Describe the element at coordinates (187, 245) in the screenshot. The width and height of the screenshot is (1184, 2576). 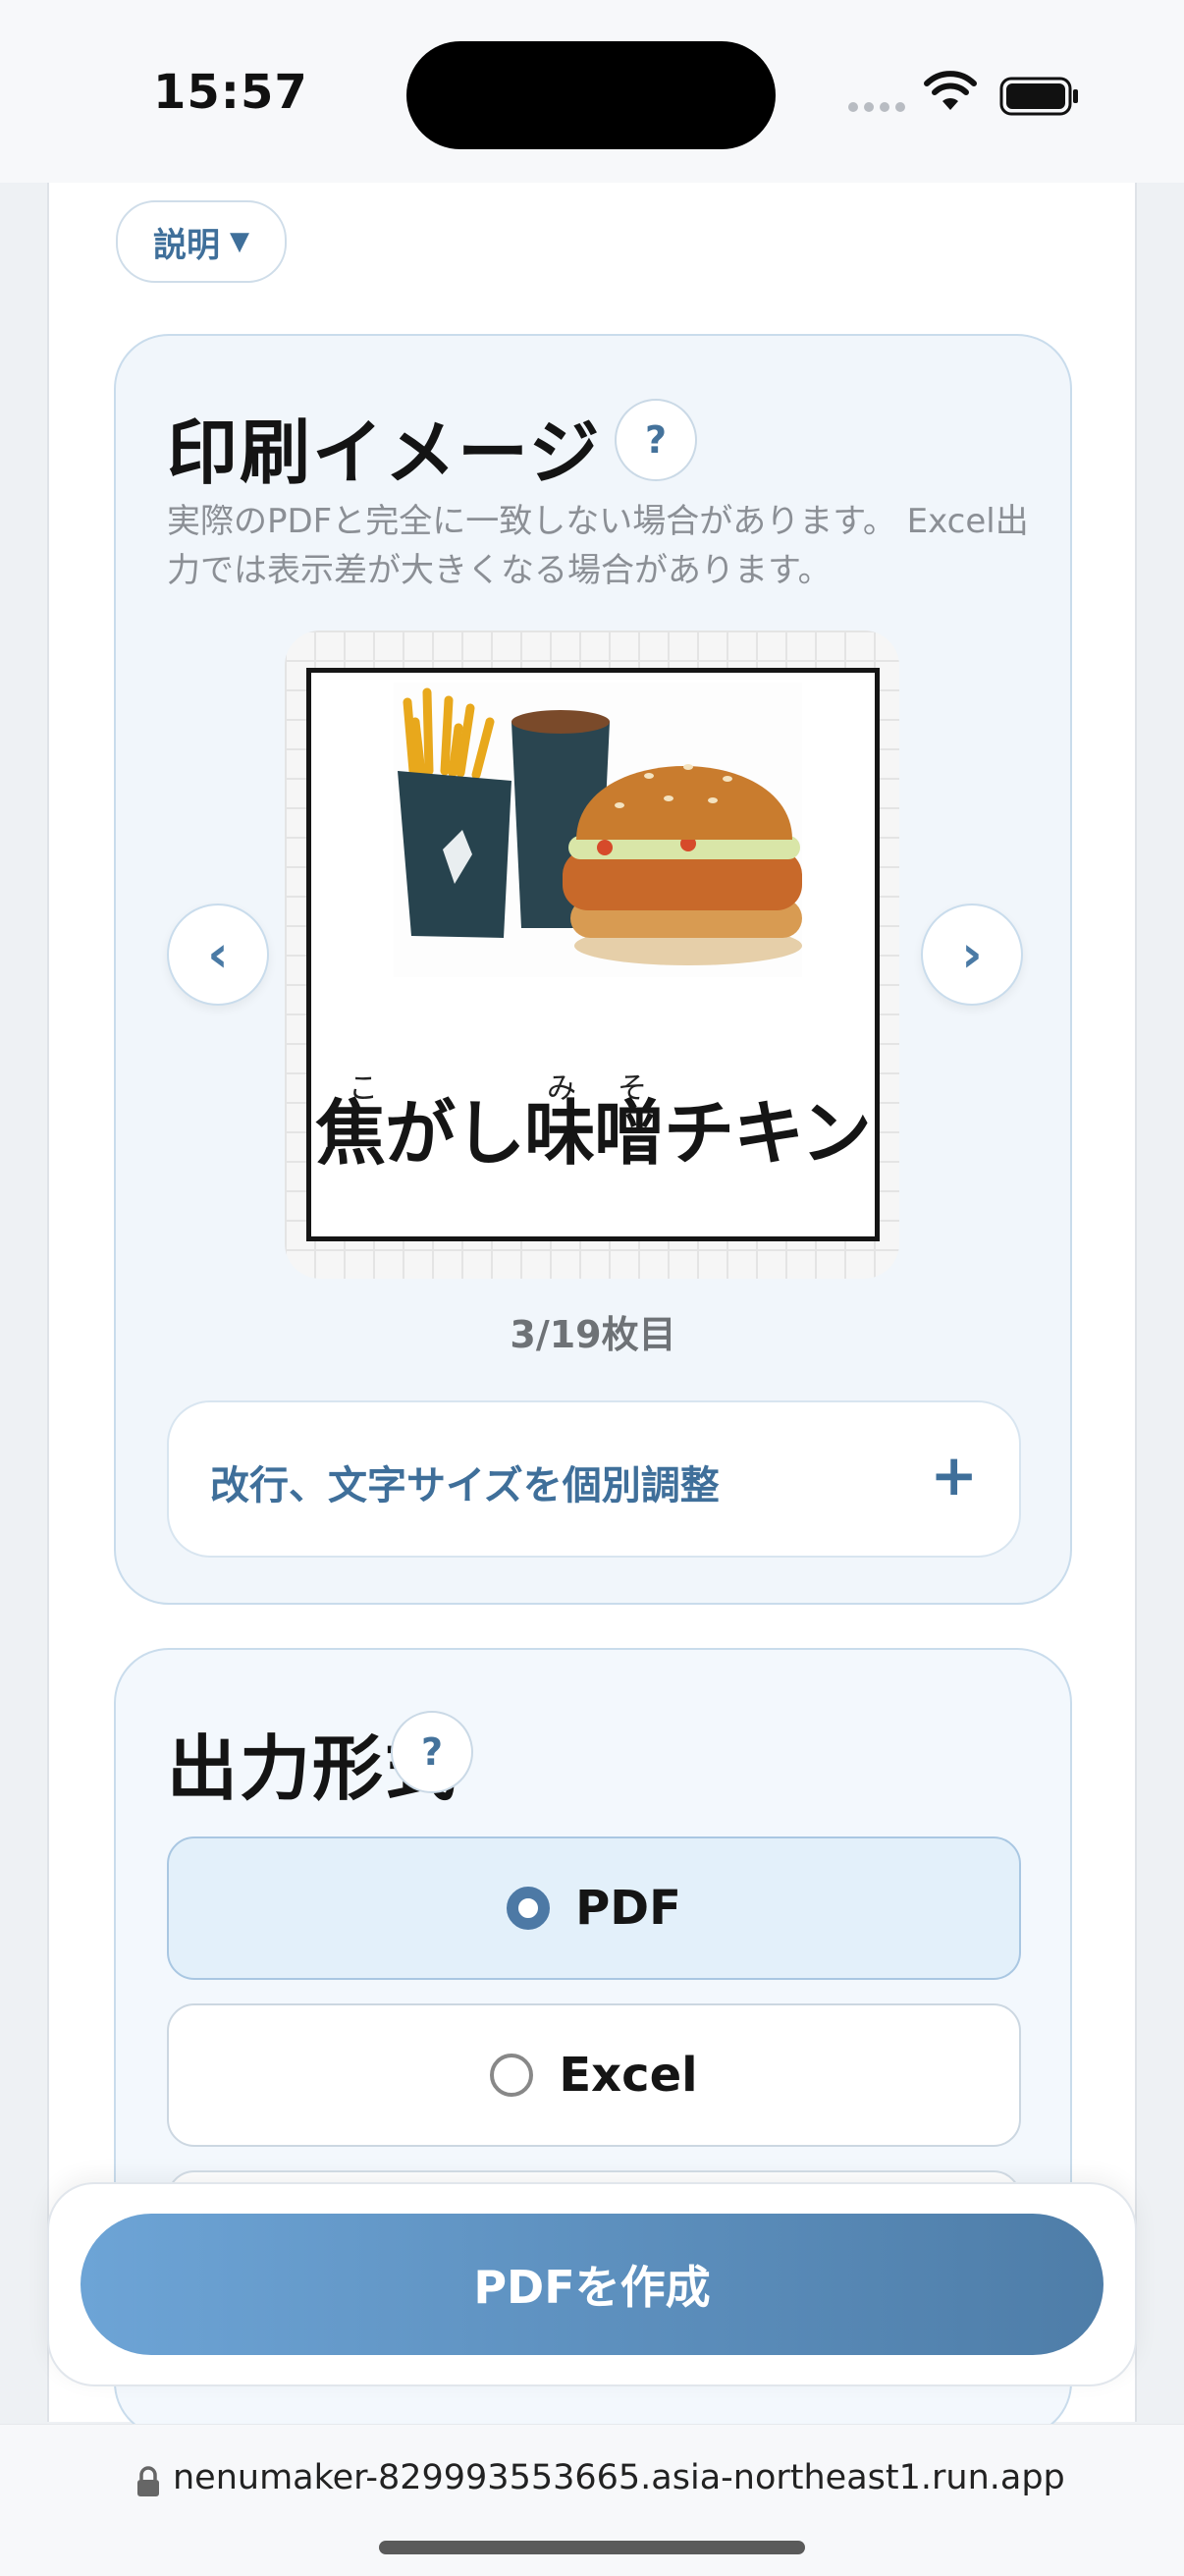
I see `explain-label: 説明` at that location.